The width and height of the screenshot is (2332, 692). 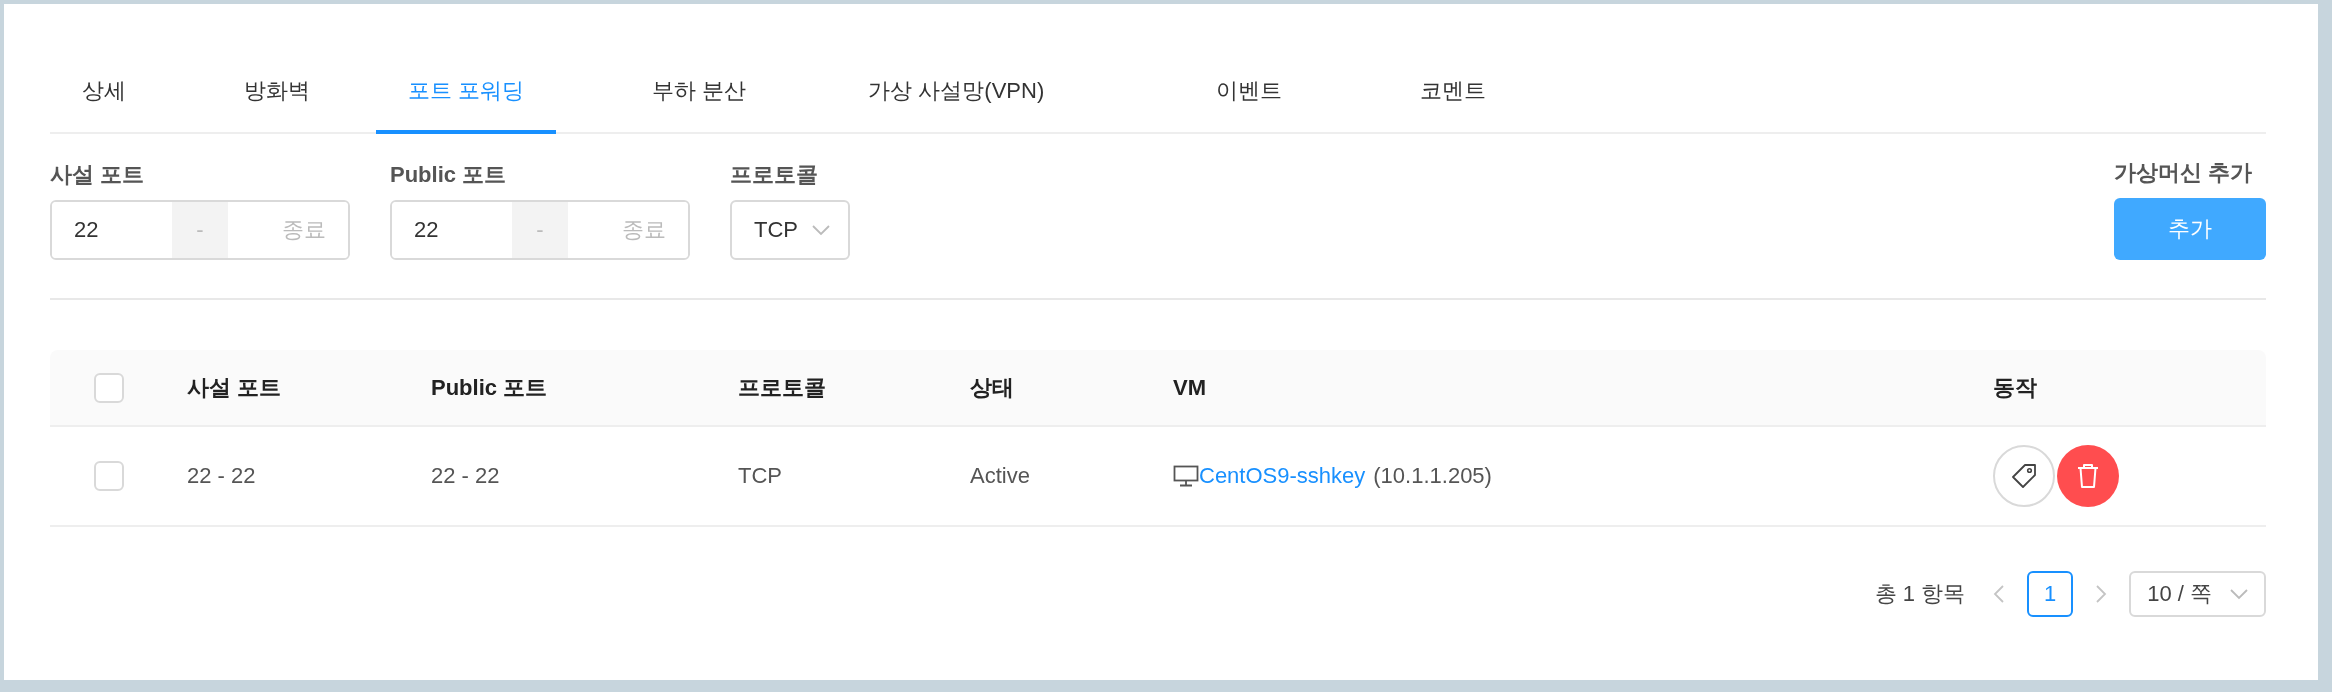 What do you see at coordinates (2184, 173) in the screenshot?
I see `field-label: 가상머신 추가` at bounding box center [2184, 173].